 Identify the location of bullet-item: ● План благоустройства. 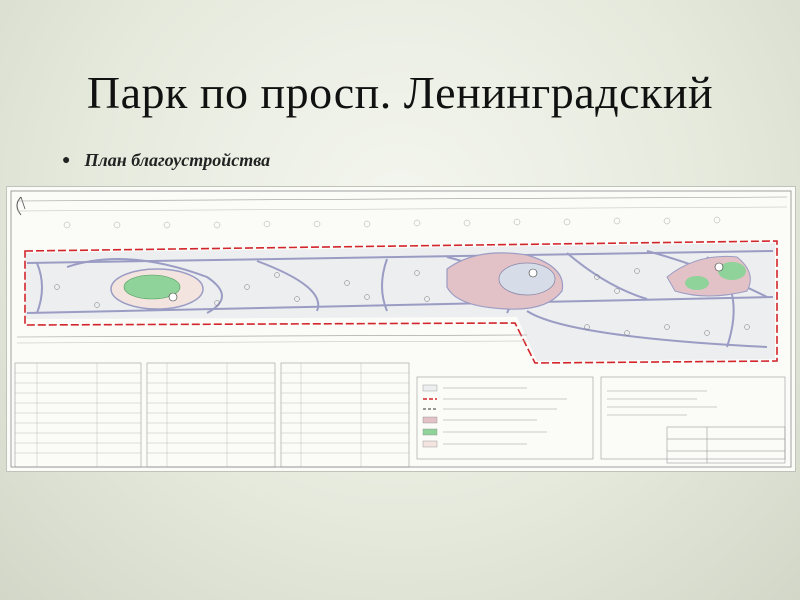
(166, 160).